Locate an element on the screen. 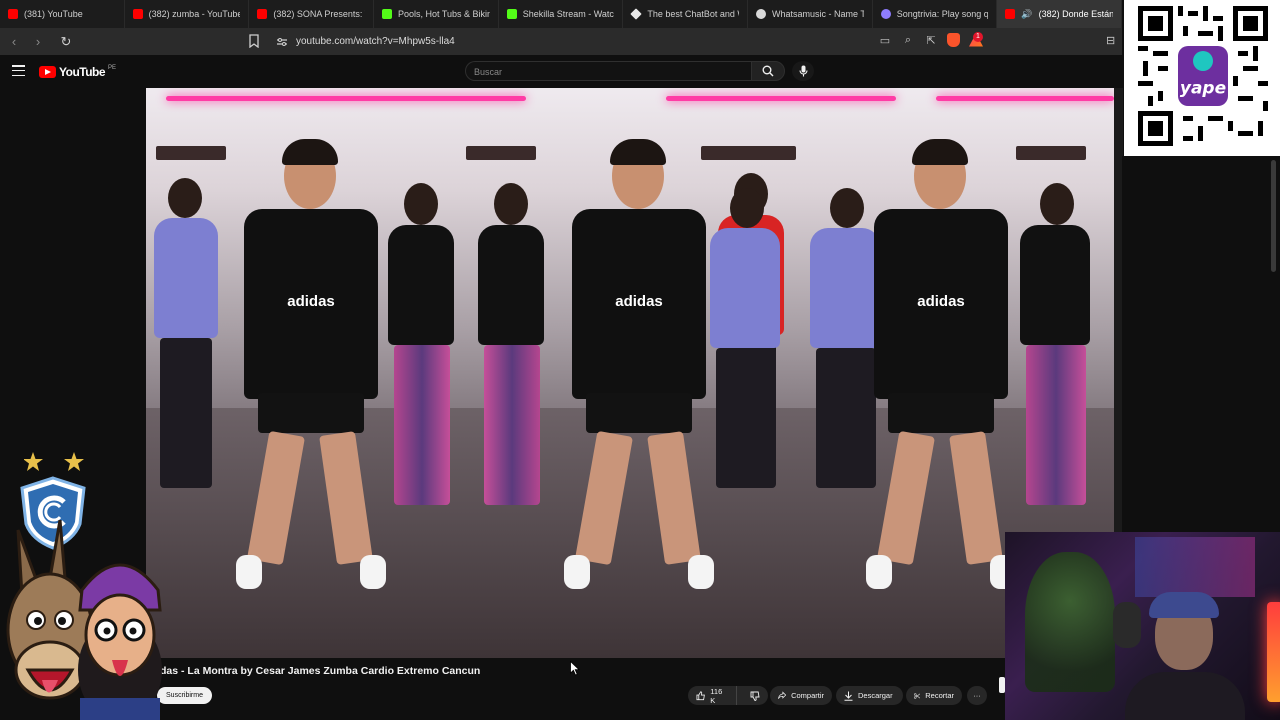 The height and width of the screenshot is (720, 1280). zoom-icon: ⌕ is located at coordinates (908, 40).